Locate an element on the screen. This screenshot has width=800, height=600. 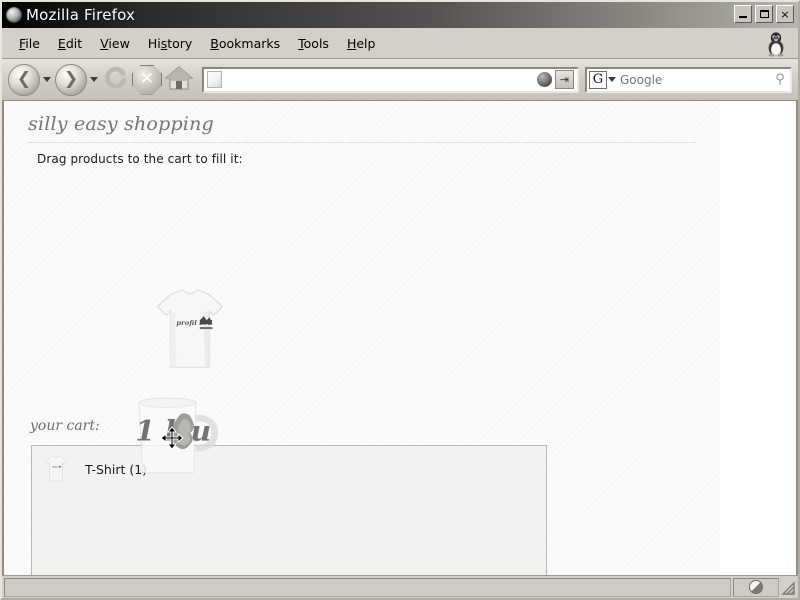
menu-help: Help is located at coordinates (361, 43).